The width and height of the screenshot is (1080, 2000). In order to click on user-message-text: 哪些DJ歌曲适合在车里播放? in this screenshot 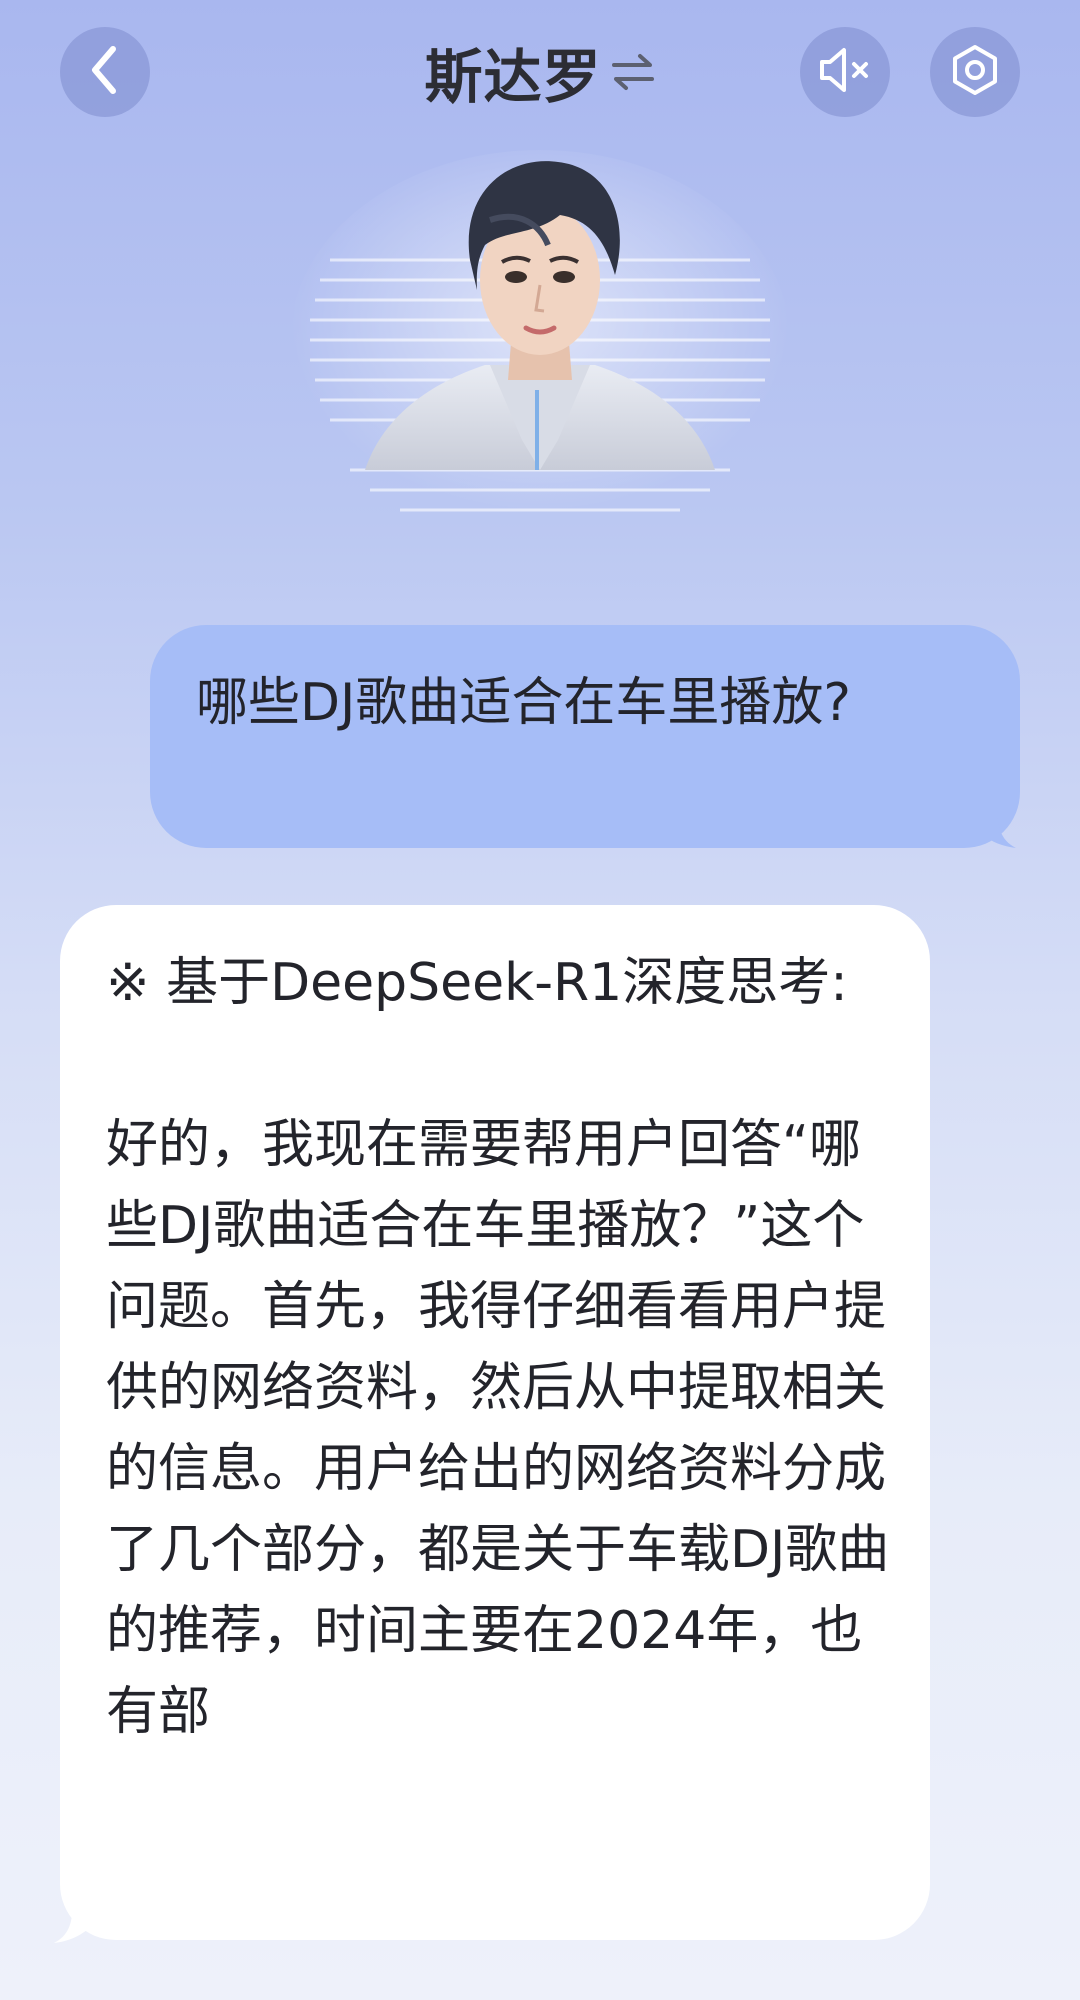, I will do `click(523, 703)`.